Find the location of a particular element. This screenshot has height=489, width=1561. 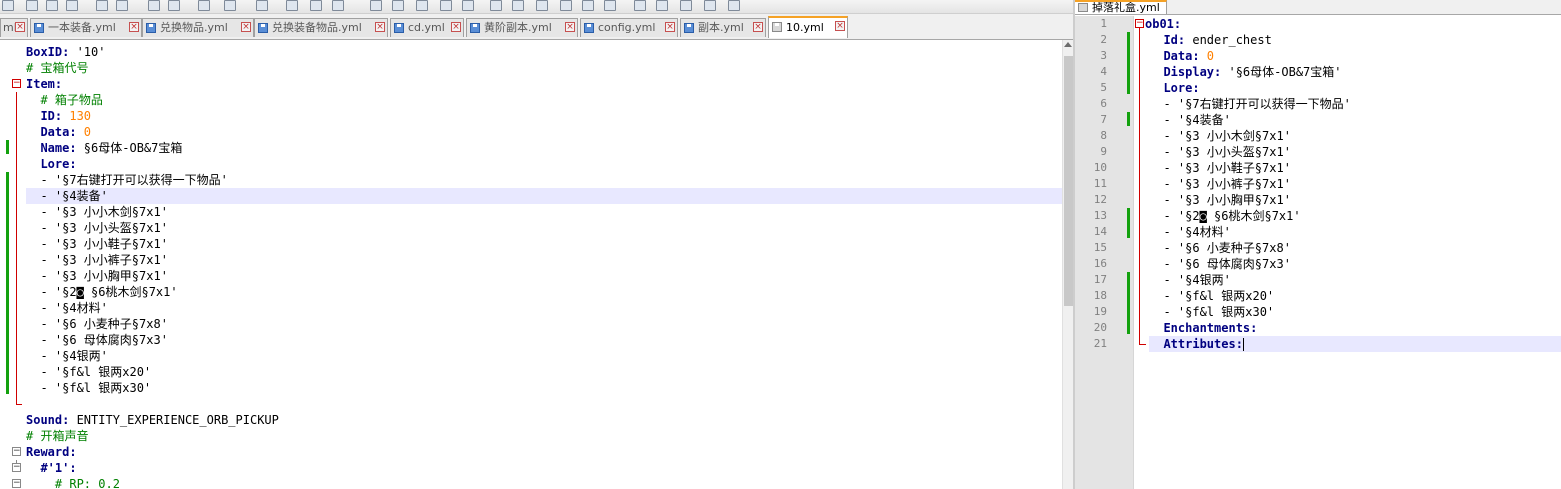

code-line: # RP: 0.2 is located at coordinates (544, 482).